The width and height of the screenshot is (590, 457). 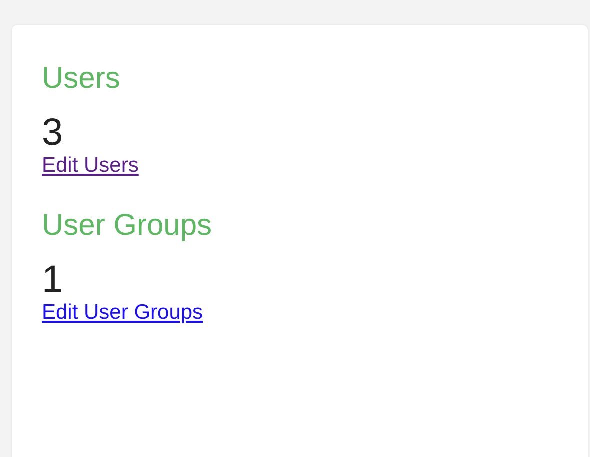 What do you see at coordinates (53, 280) in the screenshot?
I see `count-value: 1` at bounding box center [53, 280].